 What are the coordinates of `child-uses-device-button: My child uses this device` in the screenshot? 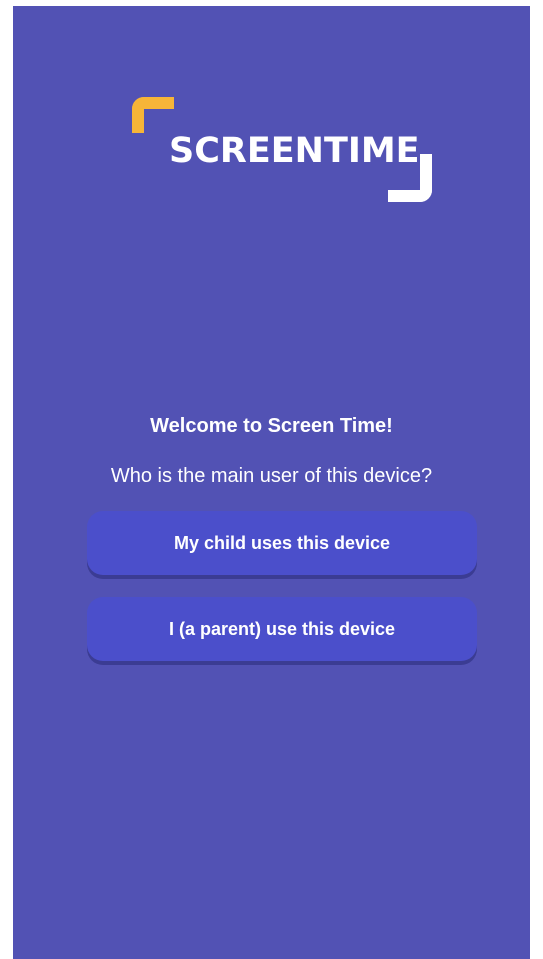 It's located at (282, 543).